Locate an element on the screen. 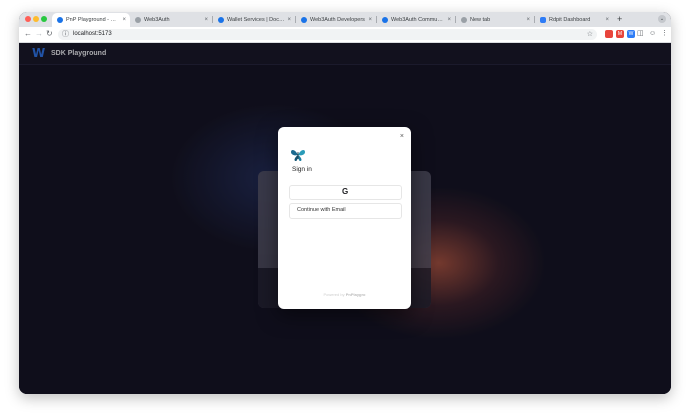 The height and width of the screenshot is (419, 690). tab-label: Web3Auth is located at coordinates (157, 20).